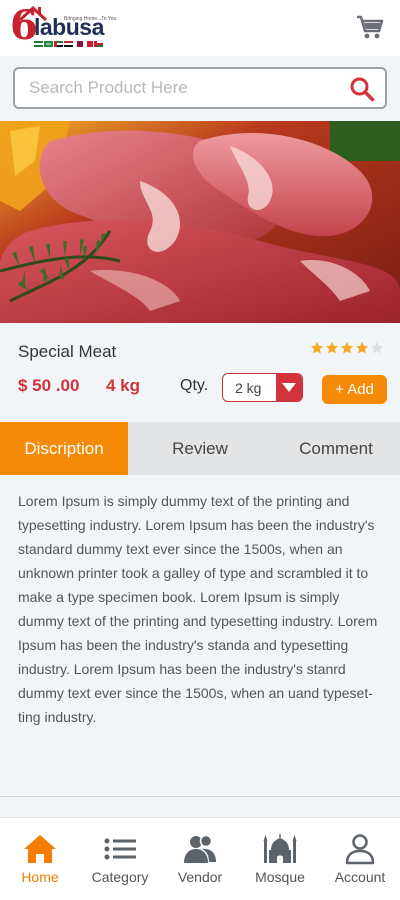 The width and height of the screenshot is (400, 900). I want to click on nav-label-mosque: Mosque, so click(280, 877).